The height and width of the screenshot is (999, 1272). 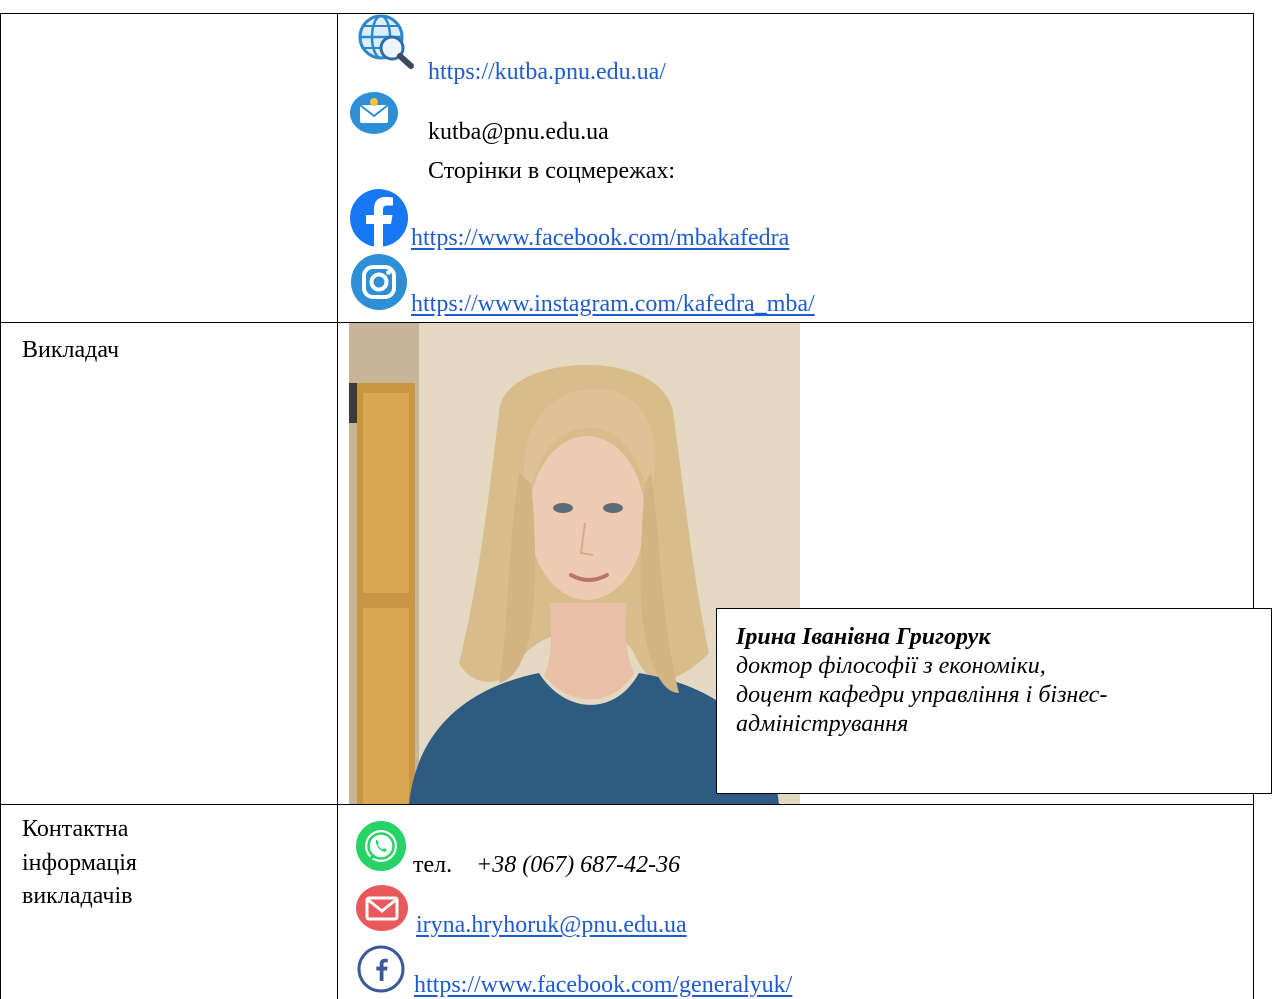 I want to click on mail-icon, so click(x=382, y=908).